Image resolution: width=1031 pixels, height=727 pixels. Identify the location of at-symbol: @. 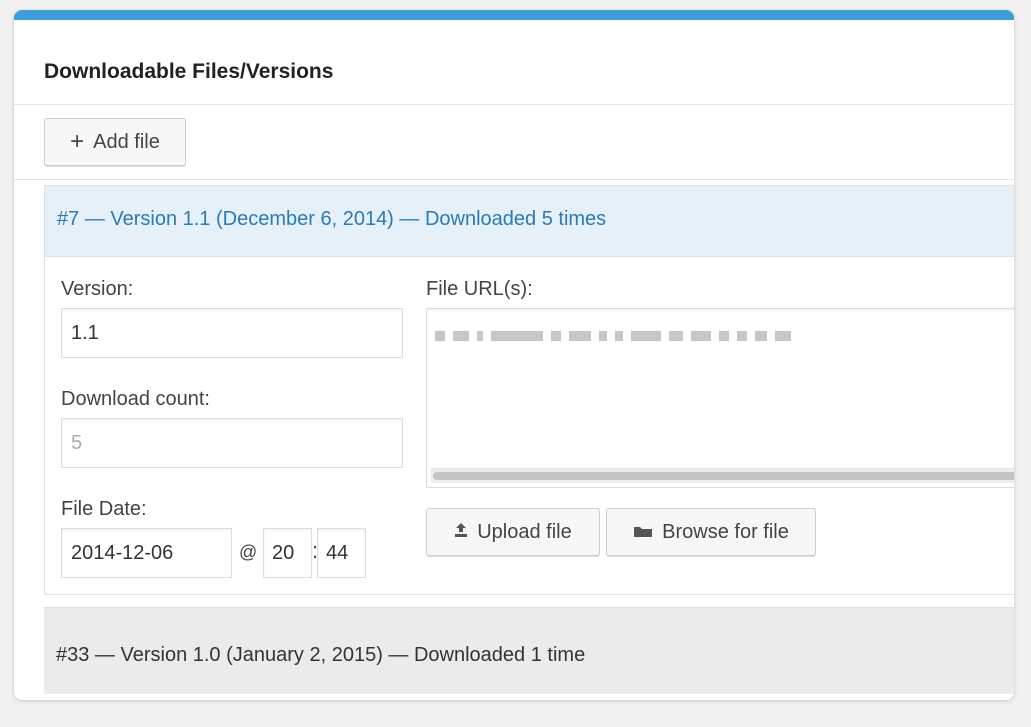
(248, 552).